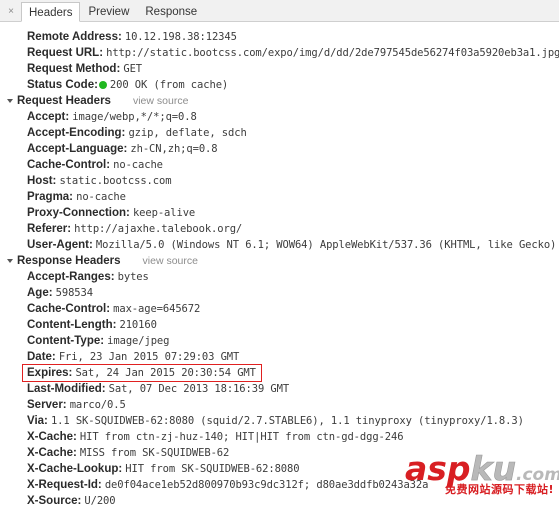 The image size is (559, 509). I want to click on tab-response: Response, so click(171, 11).